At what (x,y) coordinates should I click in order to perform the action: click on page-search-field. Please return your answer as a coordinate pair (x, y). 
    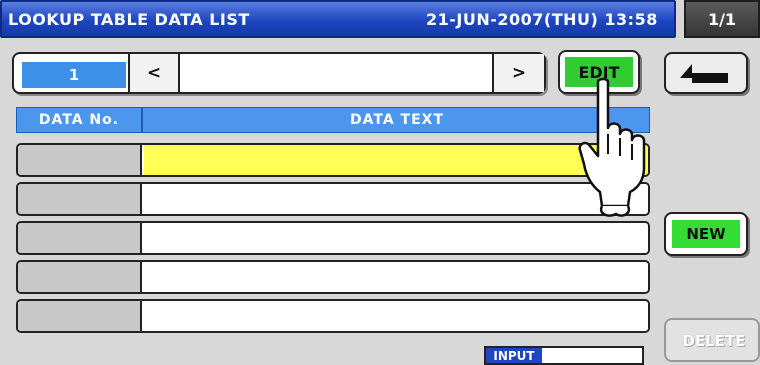
    Looking at the image, I should click on (336, 73).